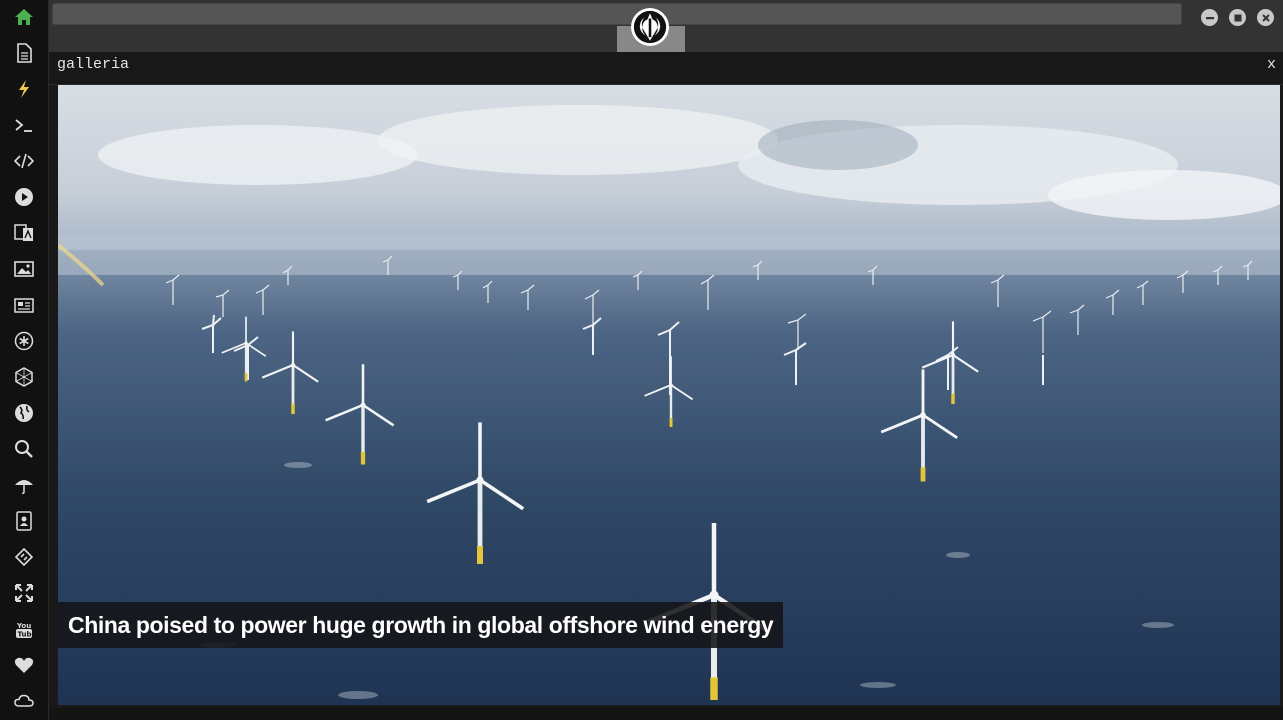  Describe the element at coordinates (1271, 64) in the screenshot. I see `panel-close-button: x` at that location.